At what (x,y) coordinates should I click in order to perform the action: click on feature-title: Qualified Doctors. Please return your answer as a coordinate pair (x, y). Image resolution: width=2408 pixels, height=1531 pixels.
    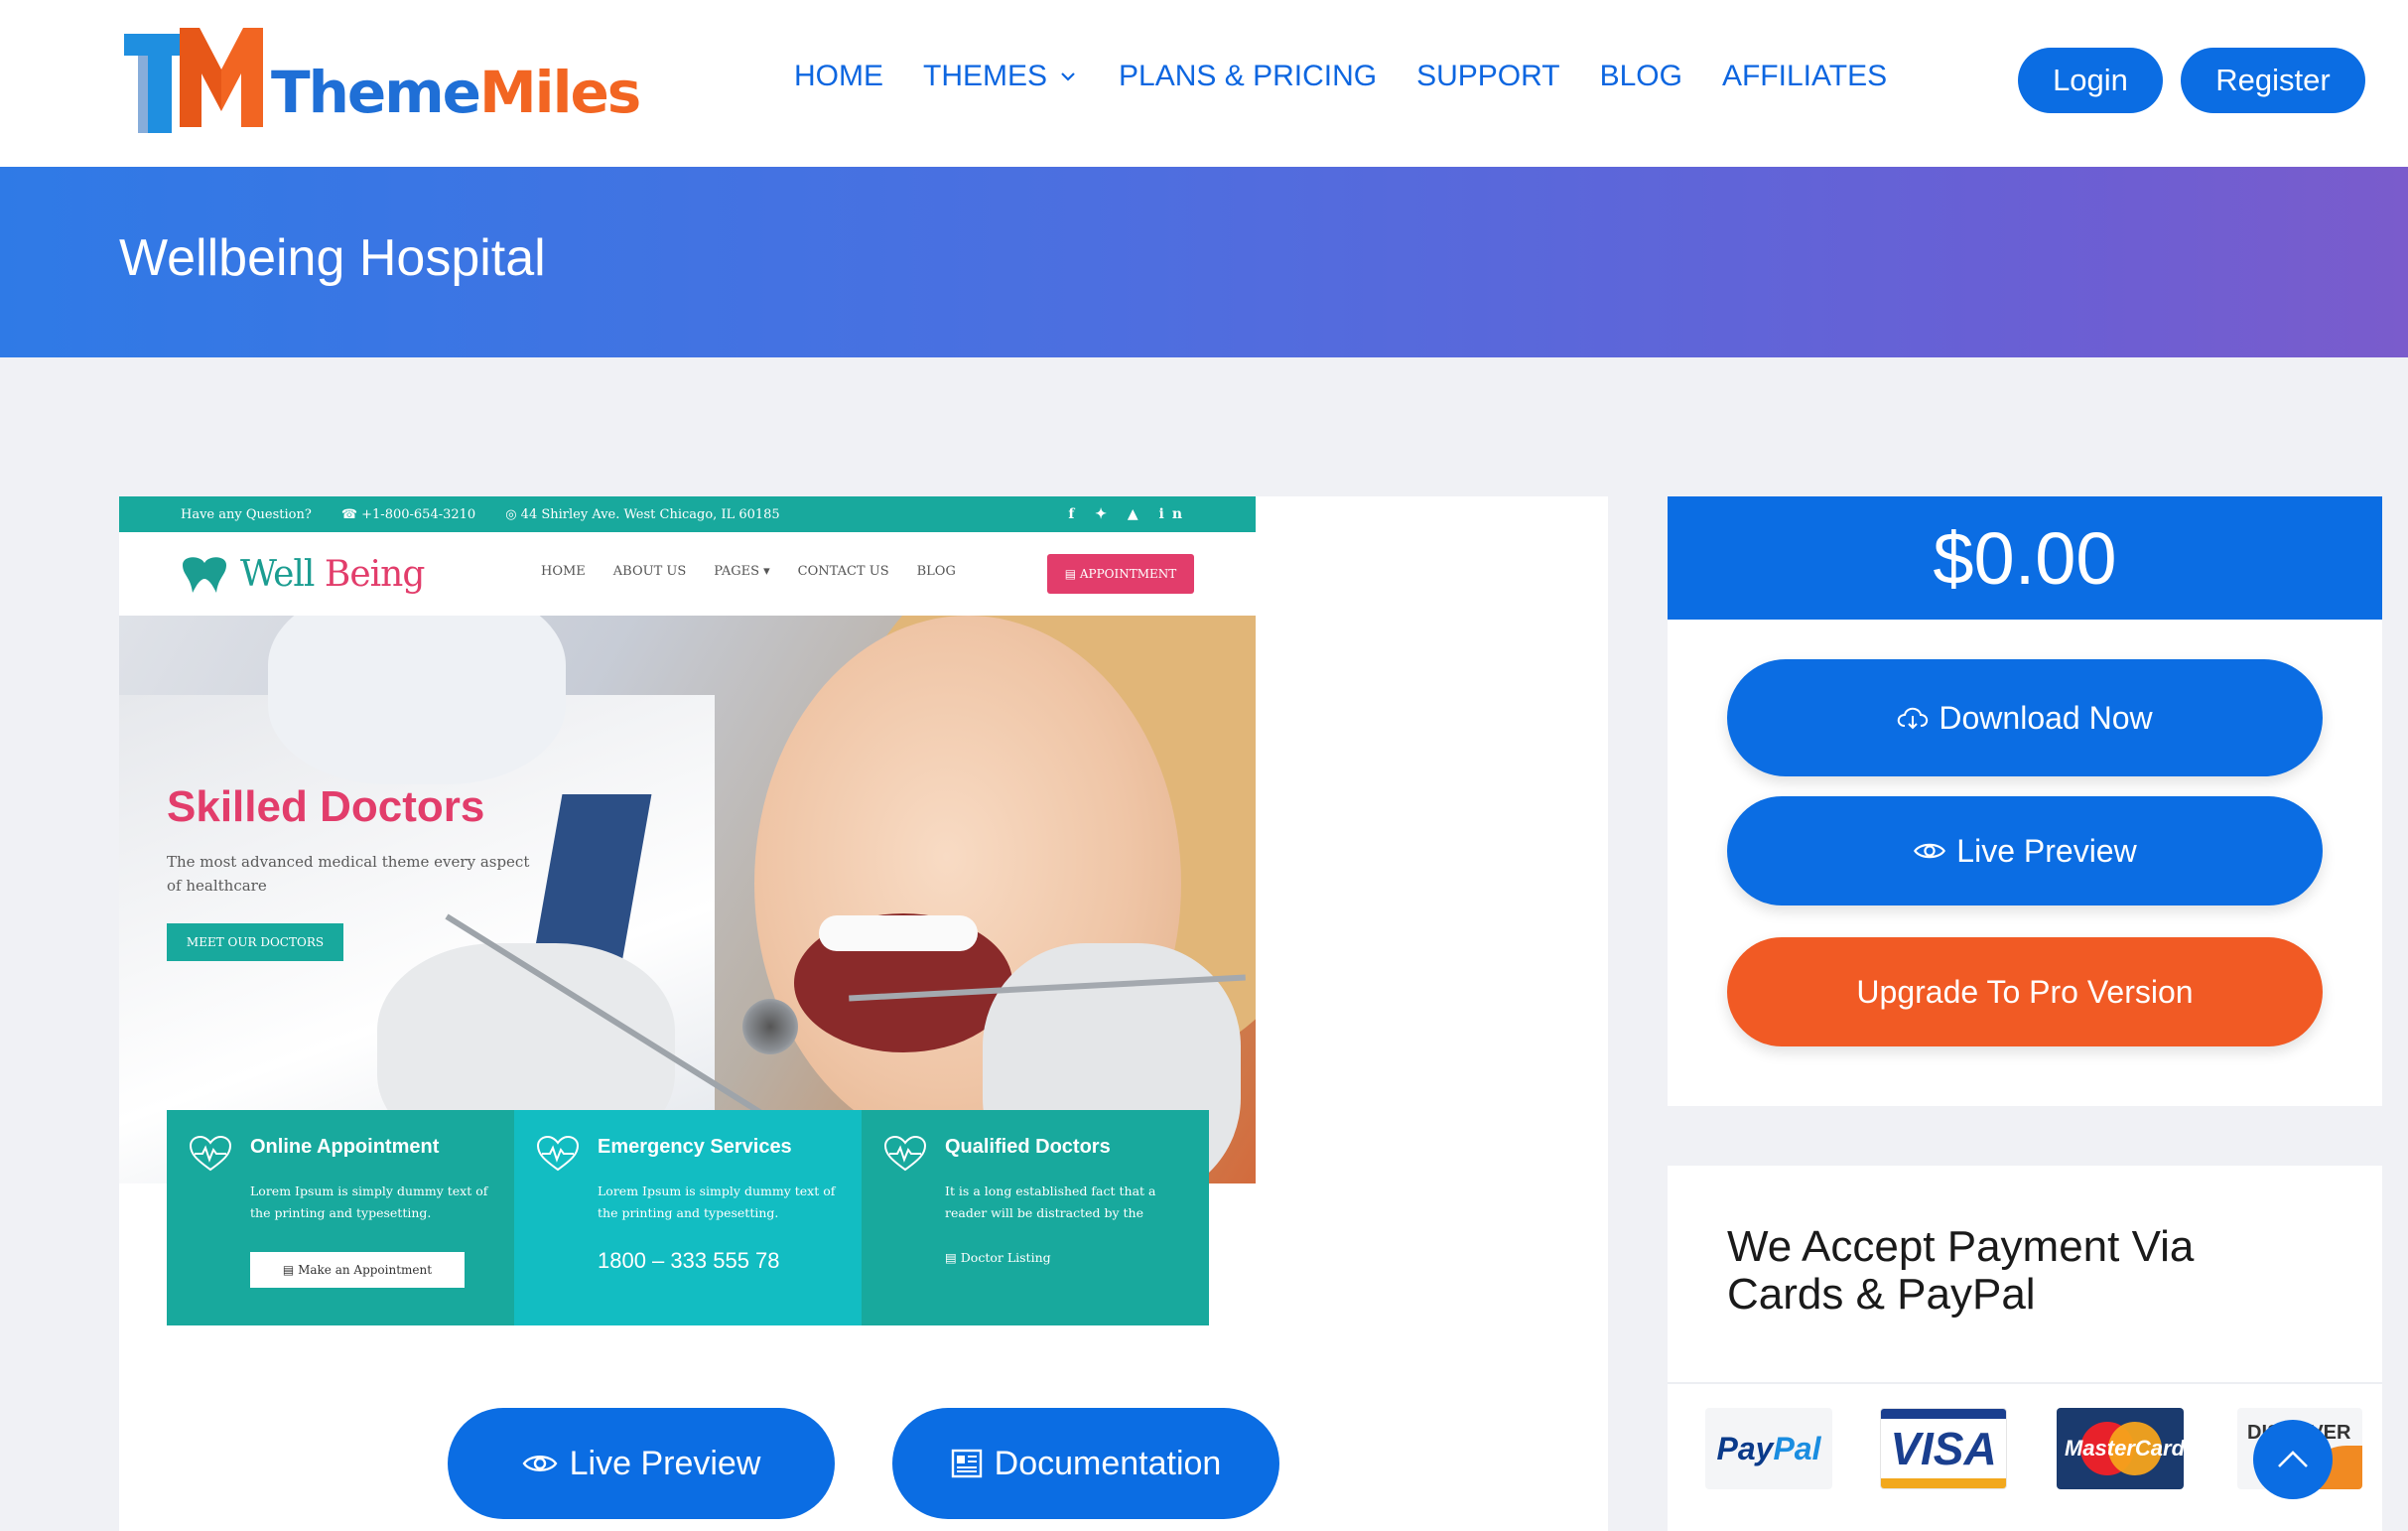
    Looking at the image, I should click on (1028, 1147).